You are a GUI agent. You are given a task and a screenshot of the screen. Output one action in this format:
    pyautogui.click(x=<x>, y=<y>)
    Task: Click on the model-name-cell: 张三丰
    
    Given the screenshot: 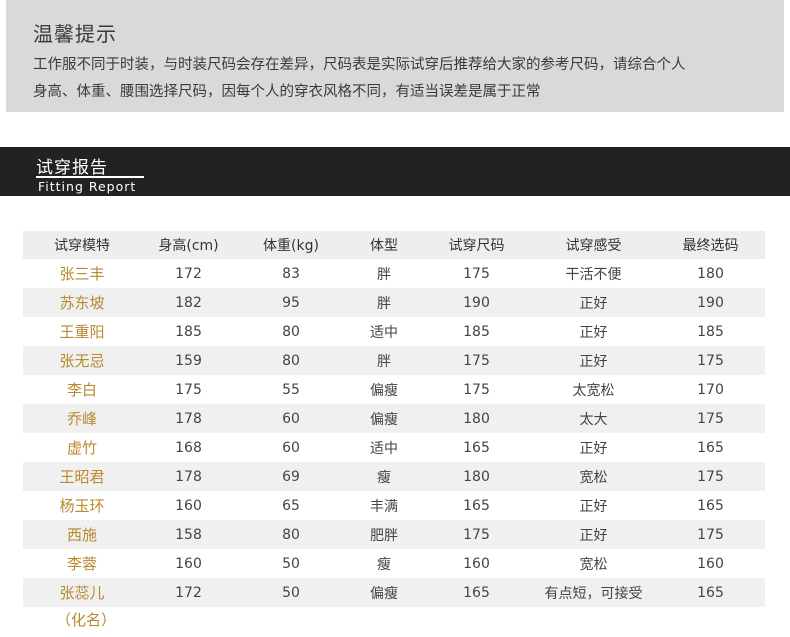 What is the action you would take?
    pyautogui.click(x=82, y=274)
    